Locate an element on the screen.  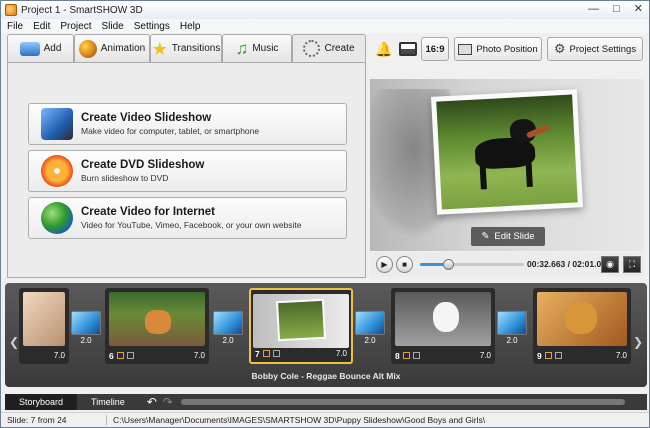
create-dvd-title: Create DVD Slideshow is located at coordinates (143, 165).